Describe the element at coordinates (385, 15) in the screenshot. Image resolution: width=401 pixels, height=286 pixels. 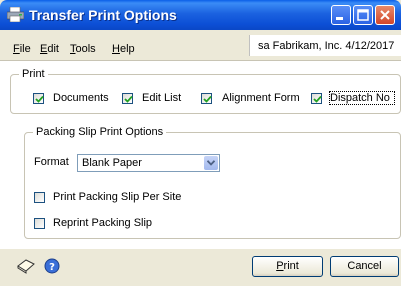
I see `close-button` at that location.